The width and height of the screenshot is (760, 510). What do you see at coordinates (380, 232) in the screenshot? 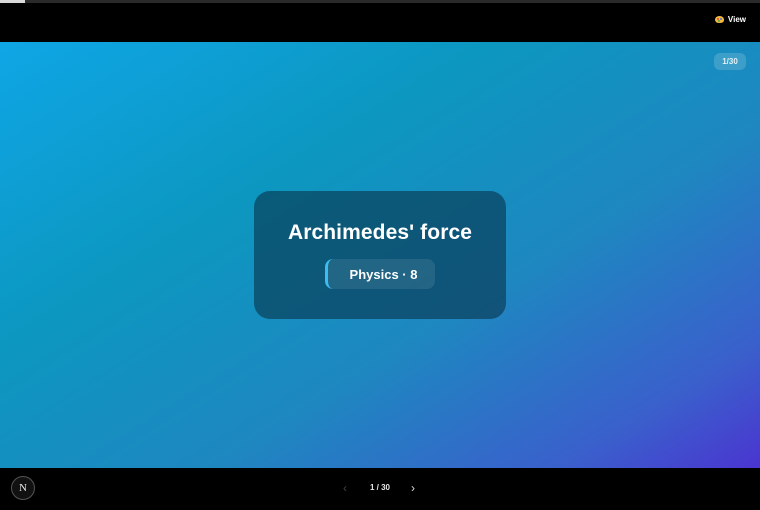
I see `slide-title: Archimedes' force` at bounding box center [380, 232].